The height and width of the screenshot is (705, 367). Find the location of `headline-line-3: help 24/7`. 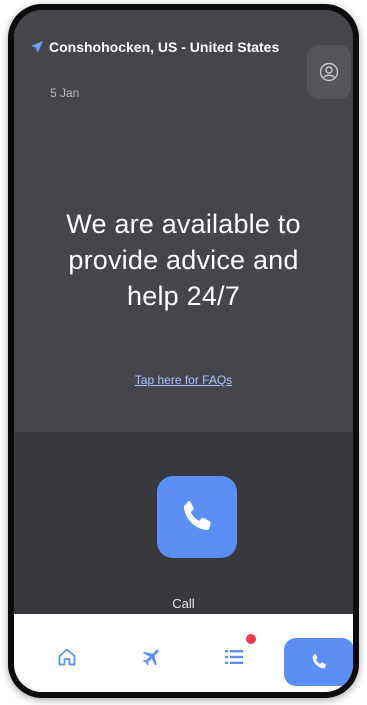

headline-line-3: help 24/7 is located at coordinates (183, 296).